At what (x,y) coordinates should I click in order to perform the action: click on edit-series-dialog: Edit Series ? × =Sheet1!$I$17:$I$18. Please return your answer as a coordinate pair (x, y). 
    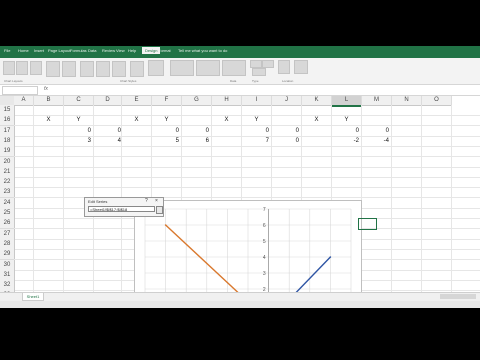
    Looking at the image, I should click on (124, 207).